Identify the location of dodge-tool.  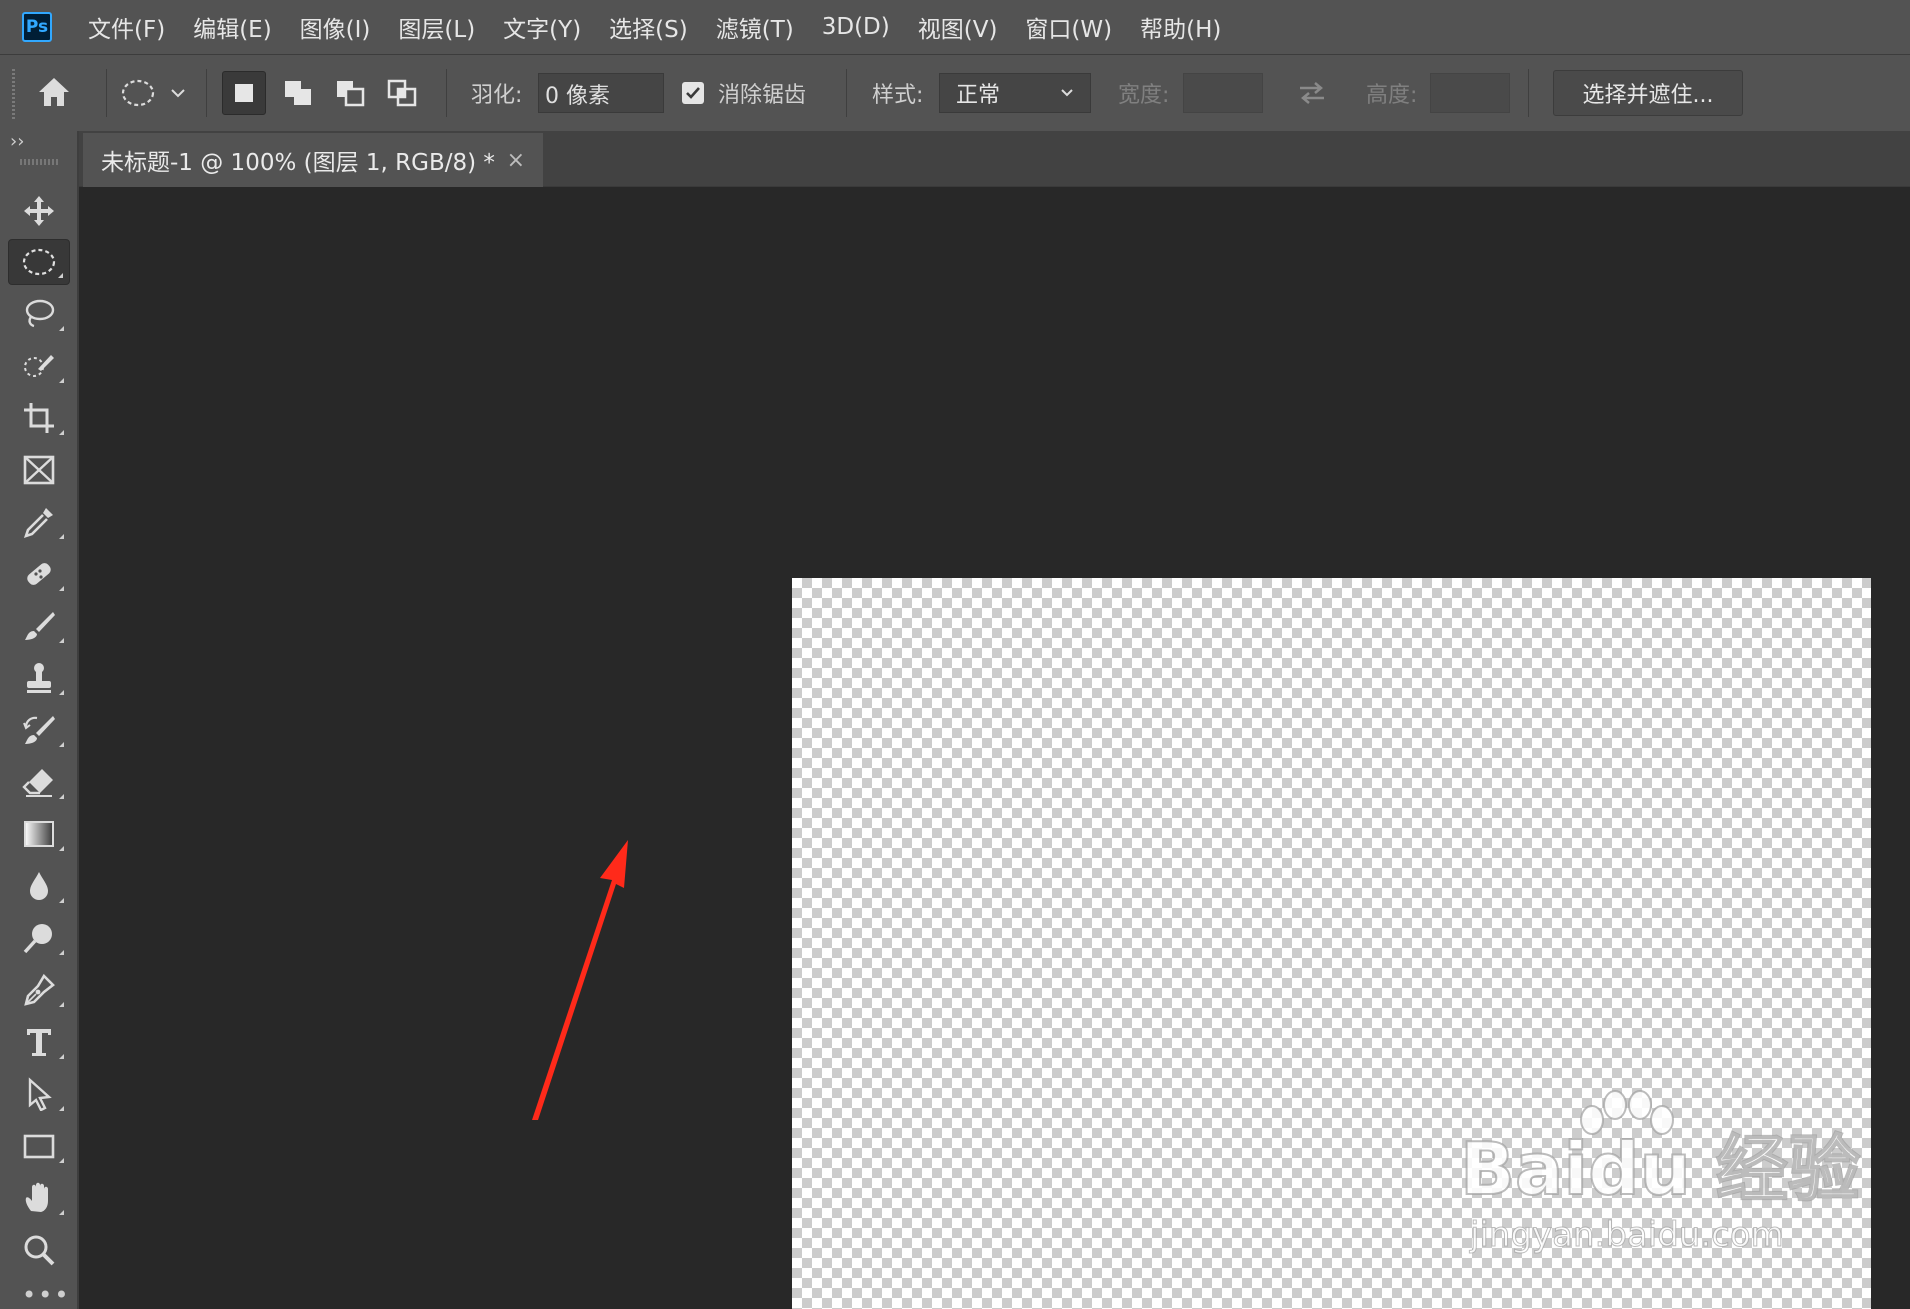
(39, 938).